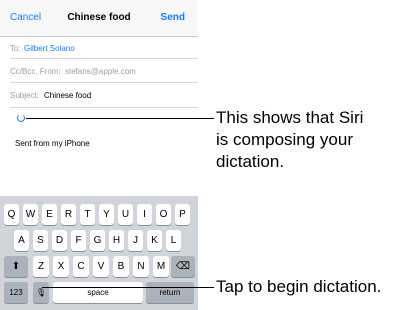  What do you see at coordinates (285, 139) in the screenshot?
I see `siri-annotation-line-2: is composing your` at bounding box center [285, 139].